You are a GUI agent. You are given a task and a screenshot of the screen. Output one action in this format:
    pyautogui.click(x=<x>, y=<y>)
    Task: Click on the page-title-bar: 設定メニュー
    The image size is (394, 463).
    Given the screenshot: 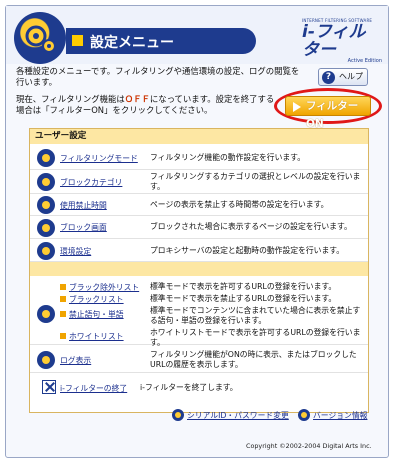 What is the action you would take?
    pyautogui.click(x=161, y=41)
    